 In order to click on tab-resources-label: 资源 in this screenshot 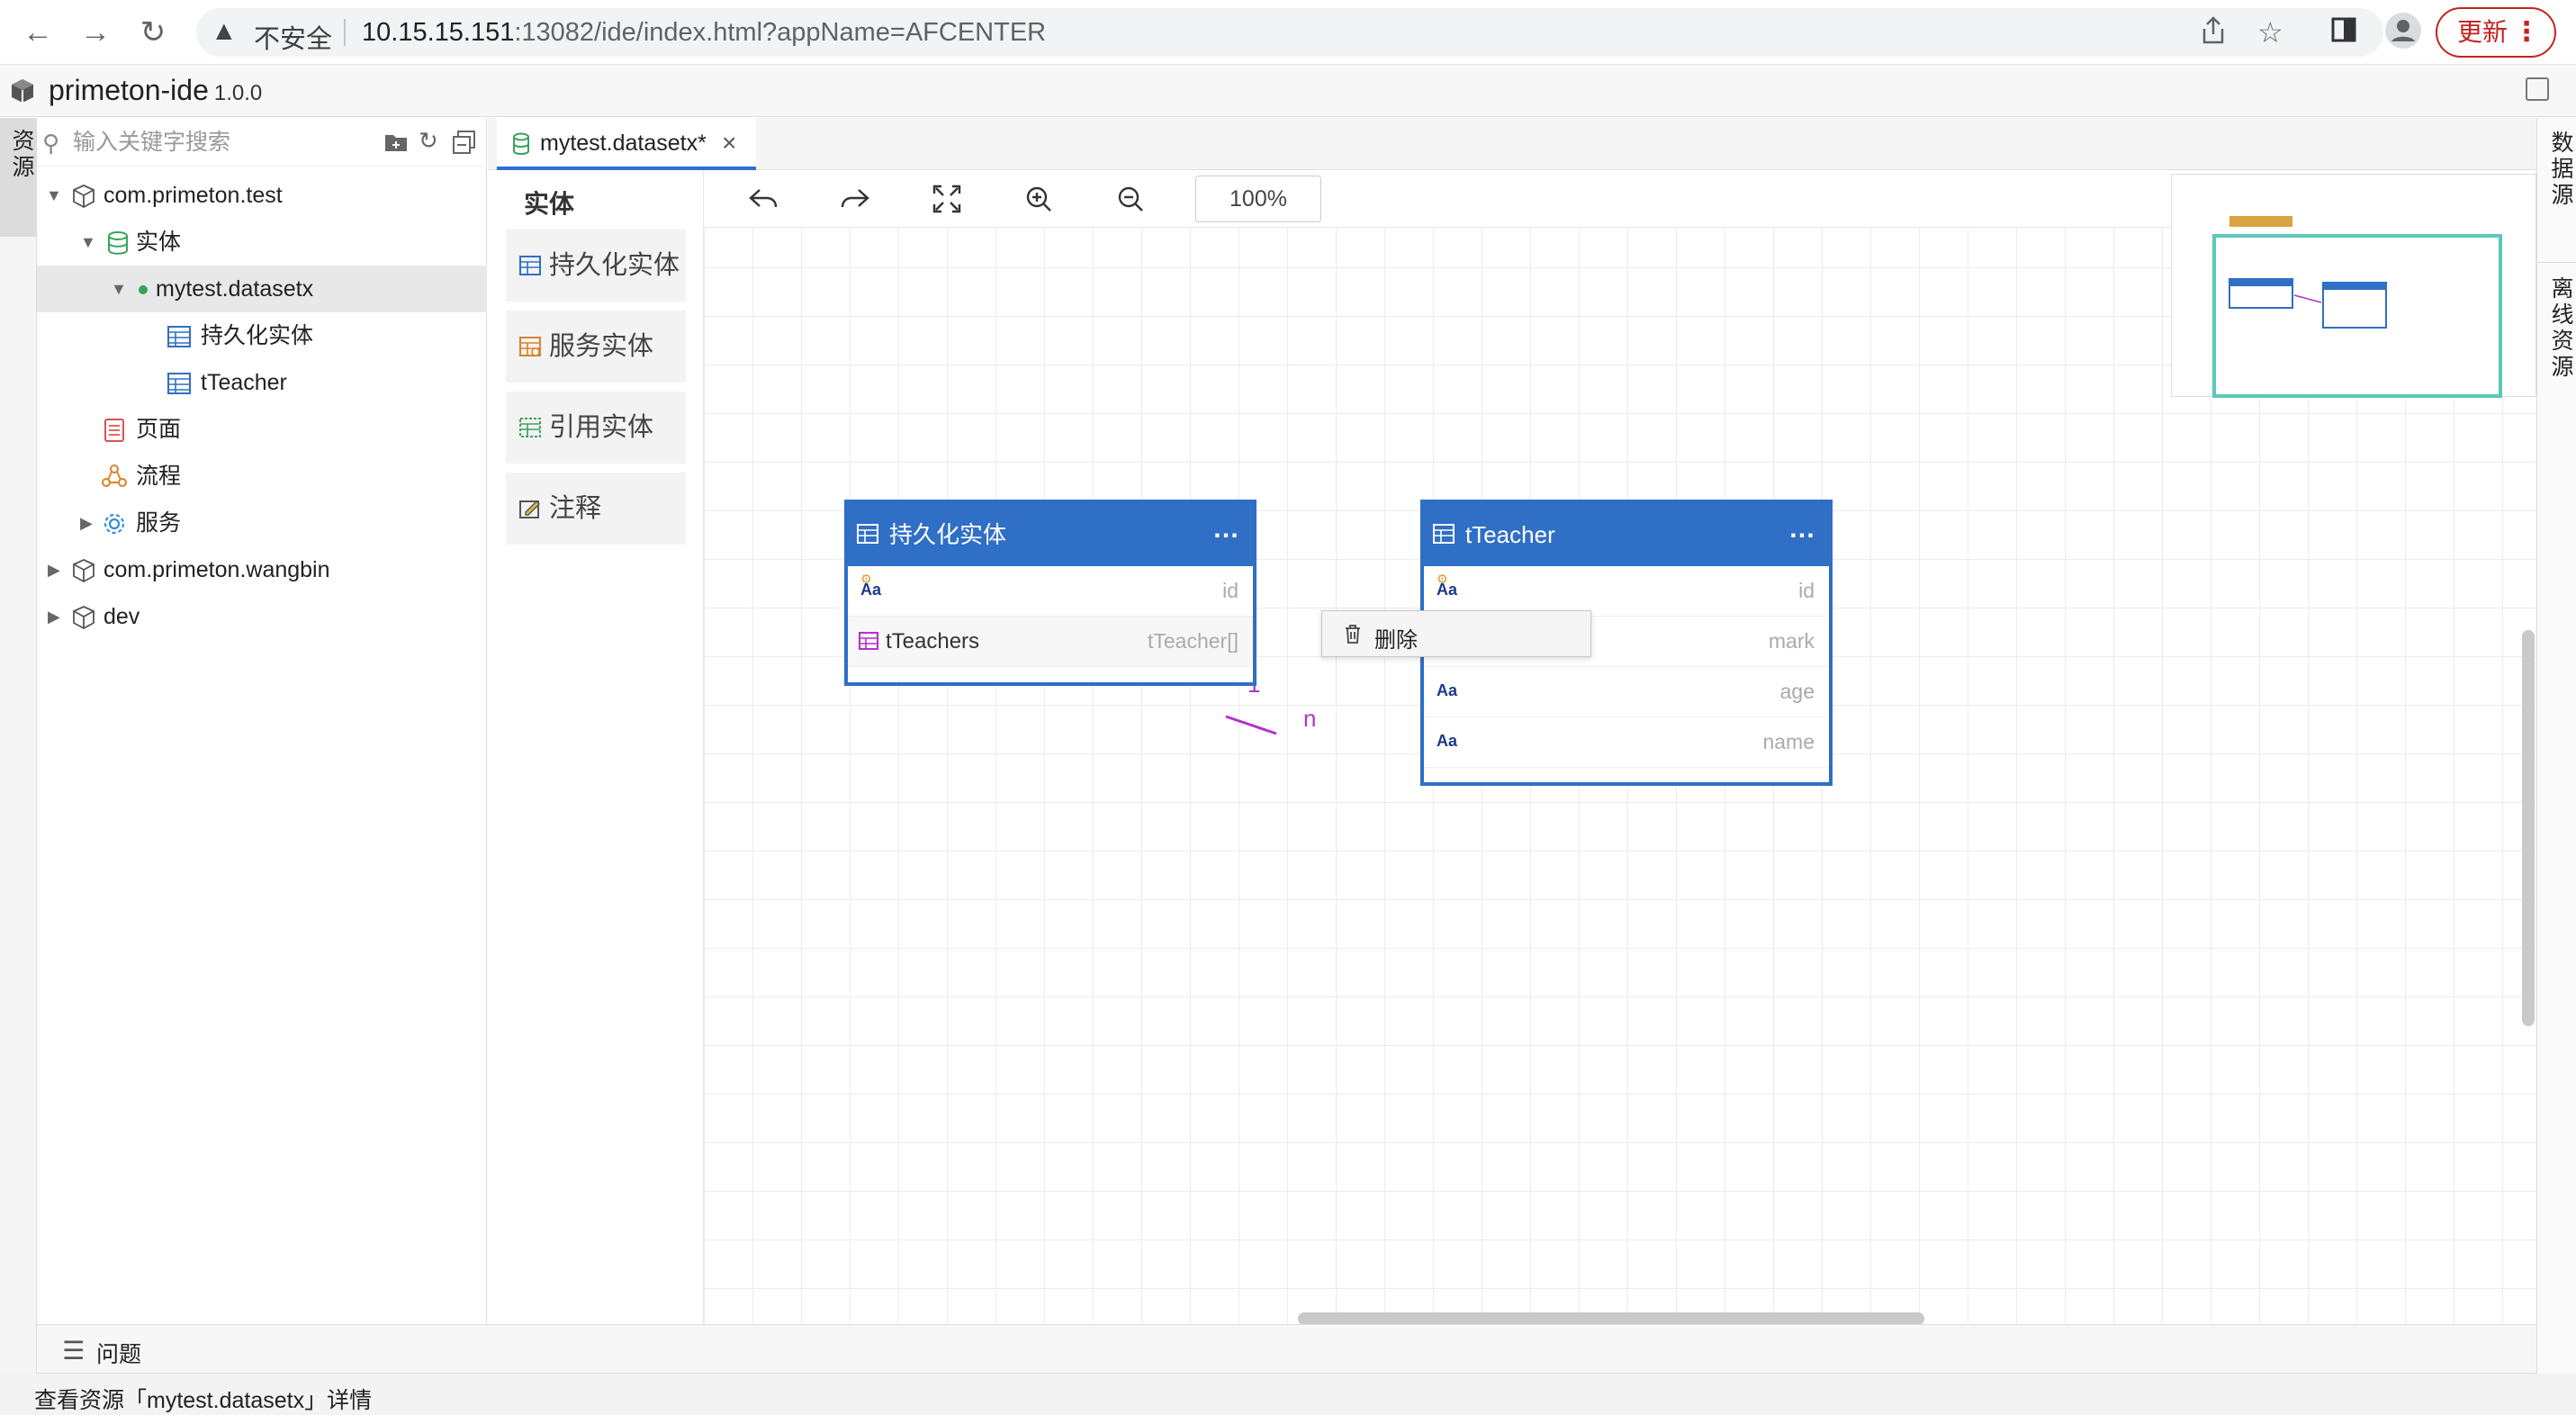, I will do `click(21, 155)`.